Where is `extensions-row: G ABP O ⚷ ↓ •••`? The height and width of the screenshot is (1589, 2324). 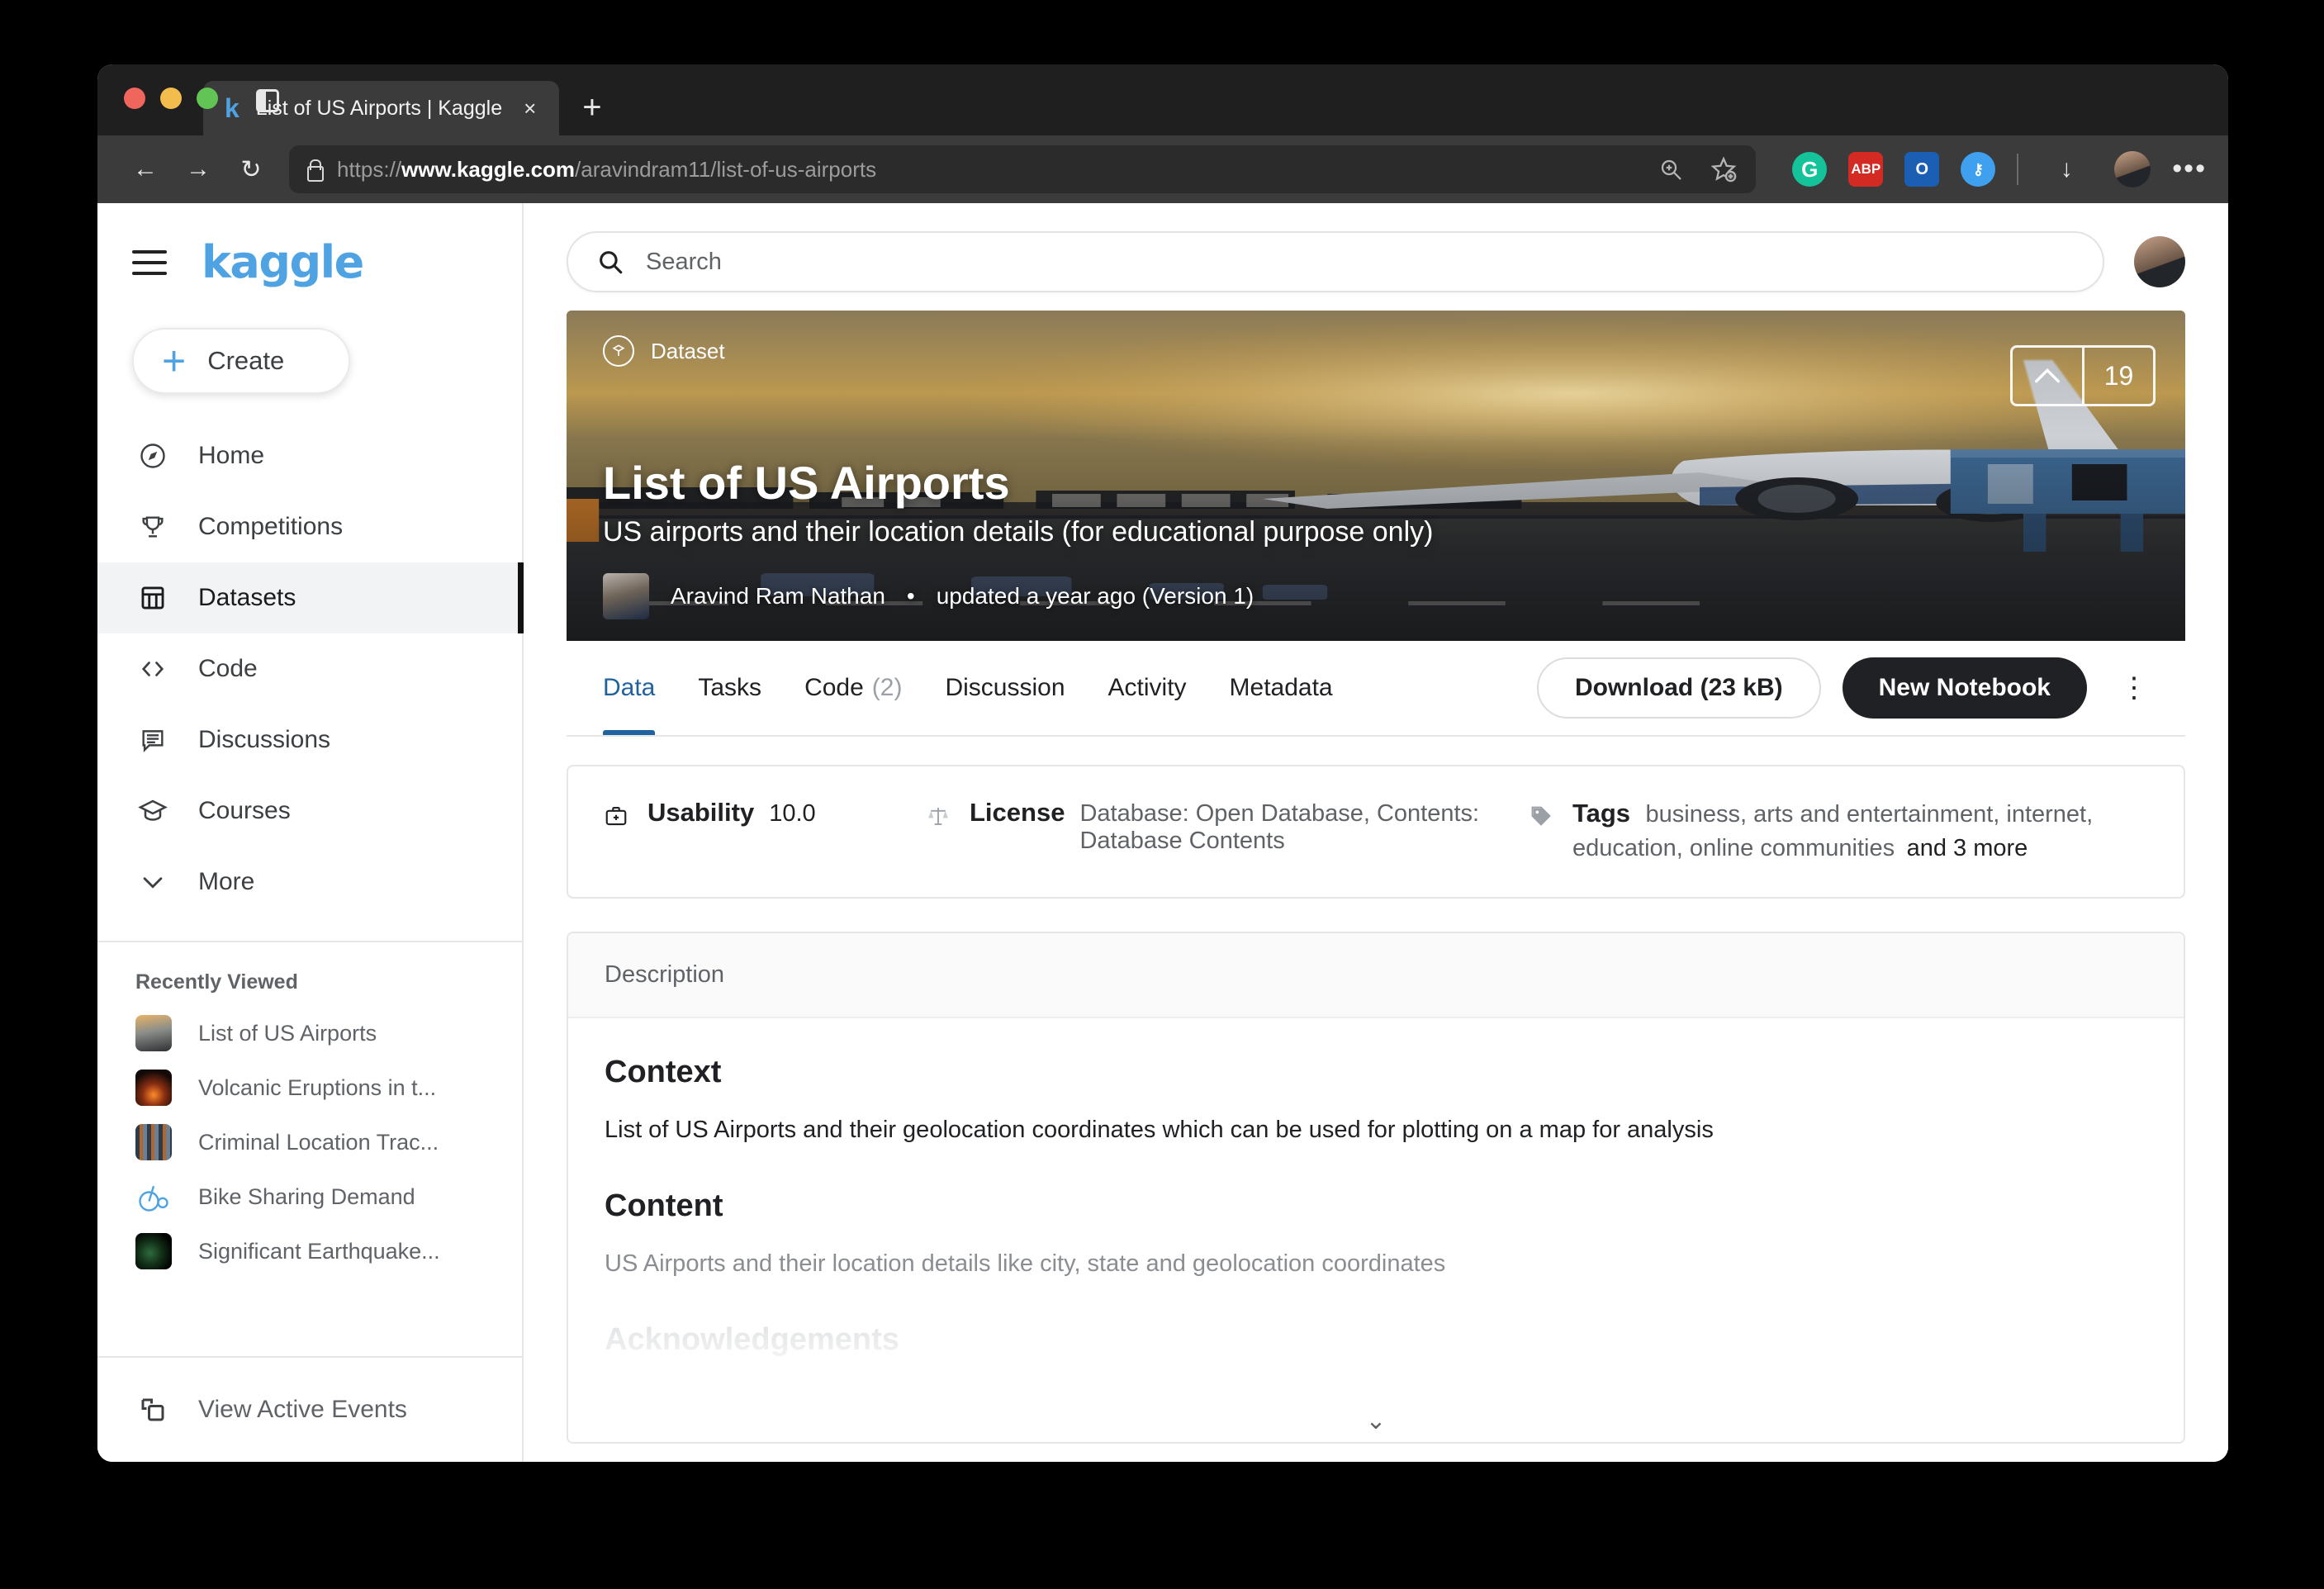
extensions-row: G ABP O ⚷ ↓ ••• is located at coordinates (1999, 169).